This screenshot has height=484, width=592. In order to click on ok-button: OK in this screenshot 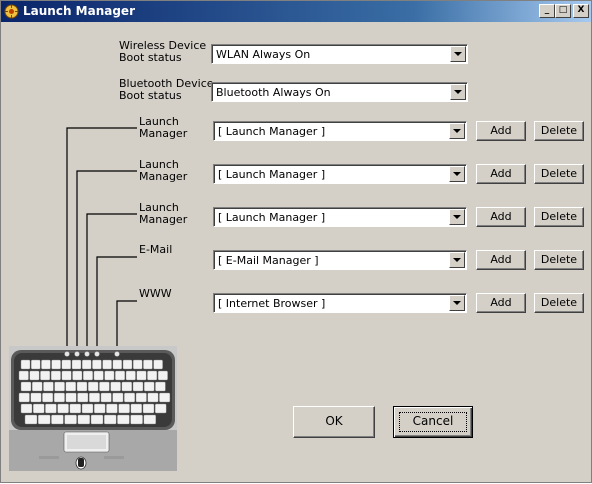, I will do `click(334, 422)`.